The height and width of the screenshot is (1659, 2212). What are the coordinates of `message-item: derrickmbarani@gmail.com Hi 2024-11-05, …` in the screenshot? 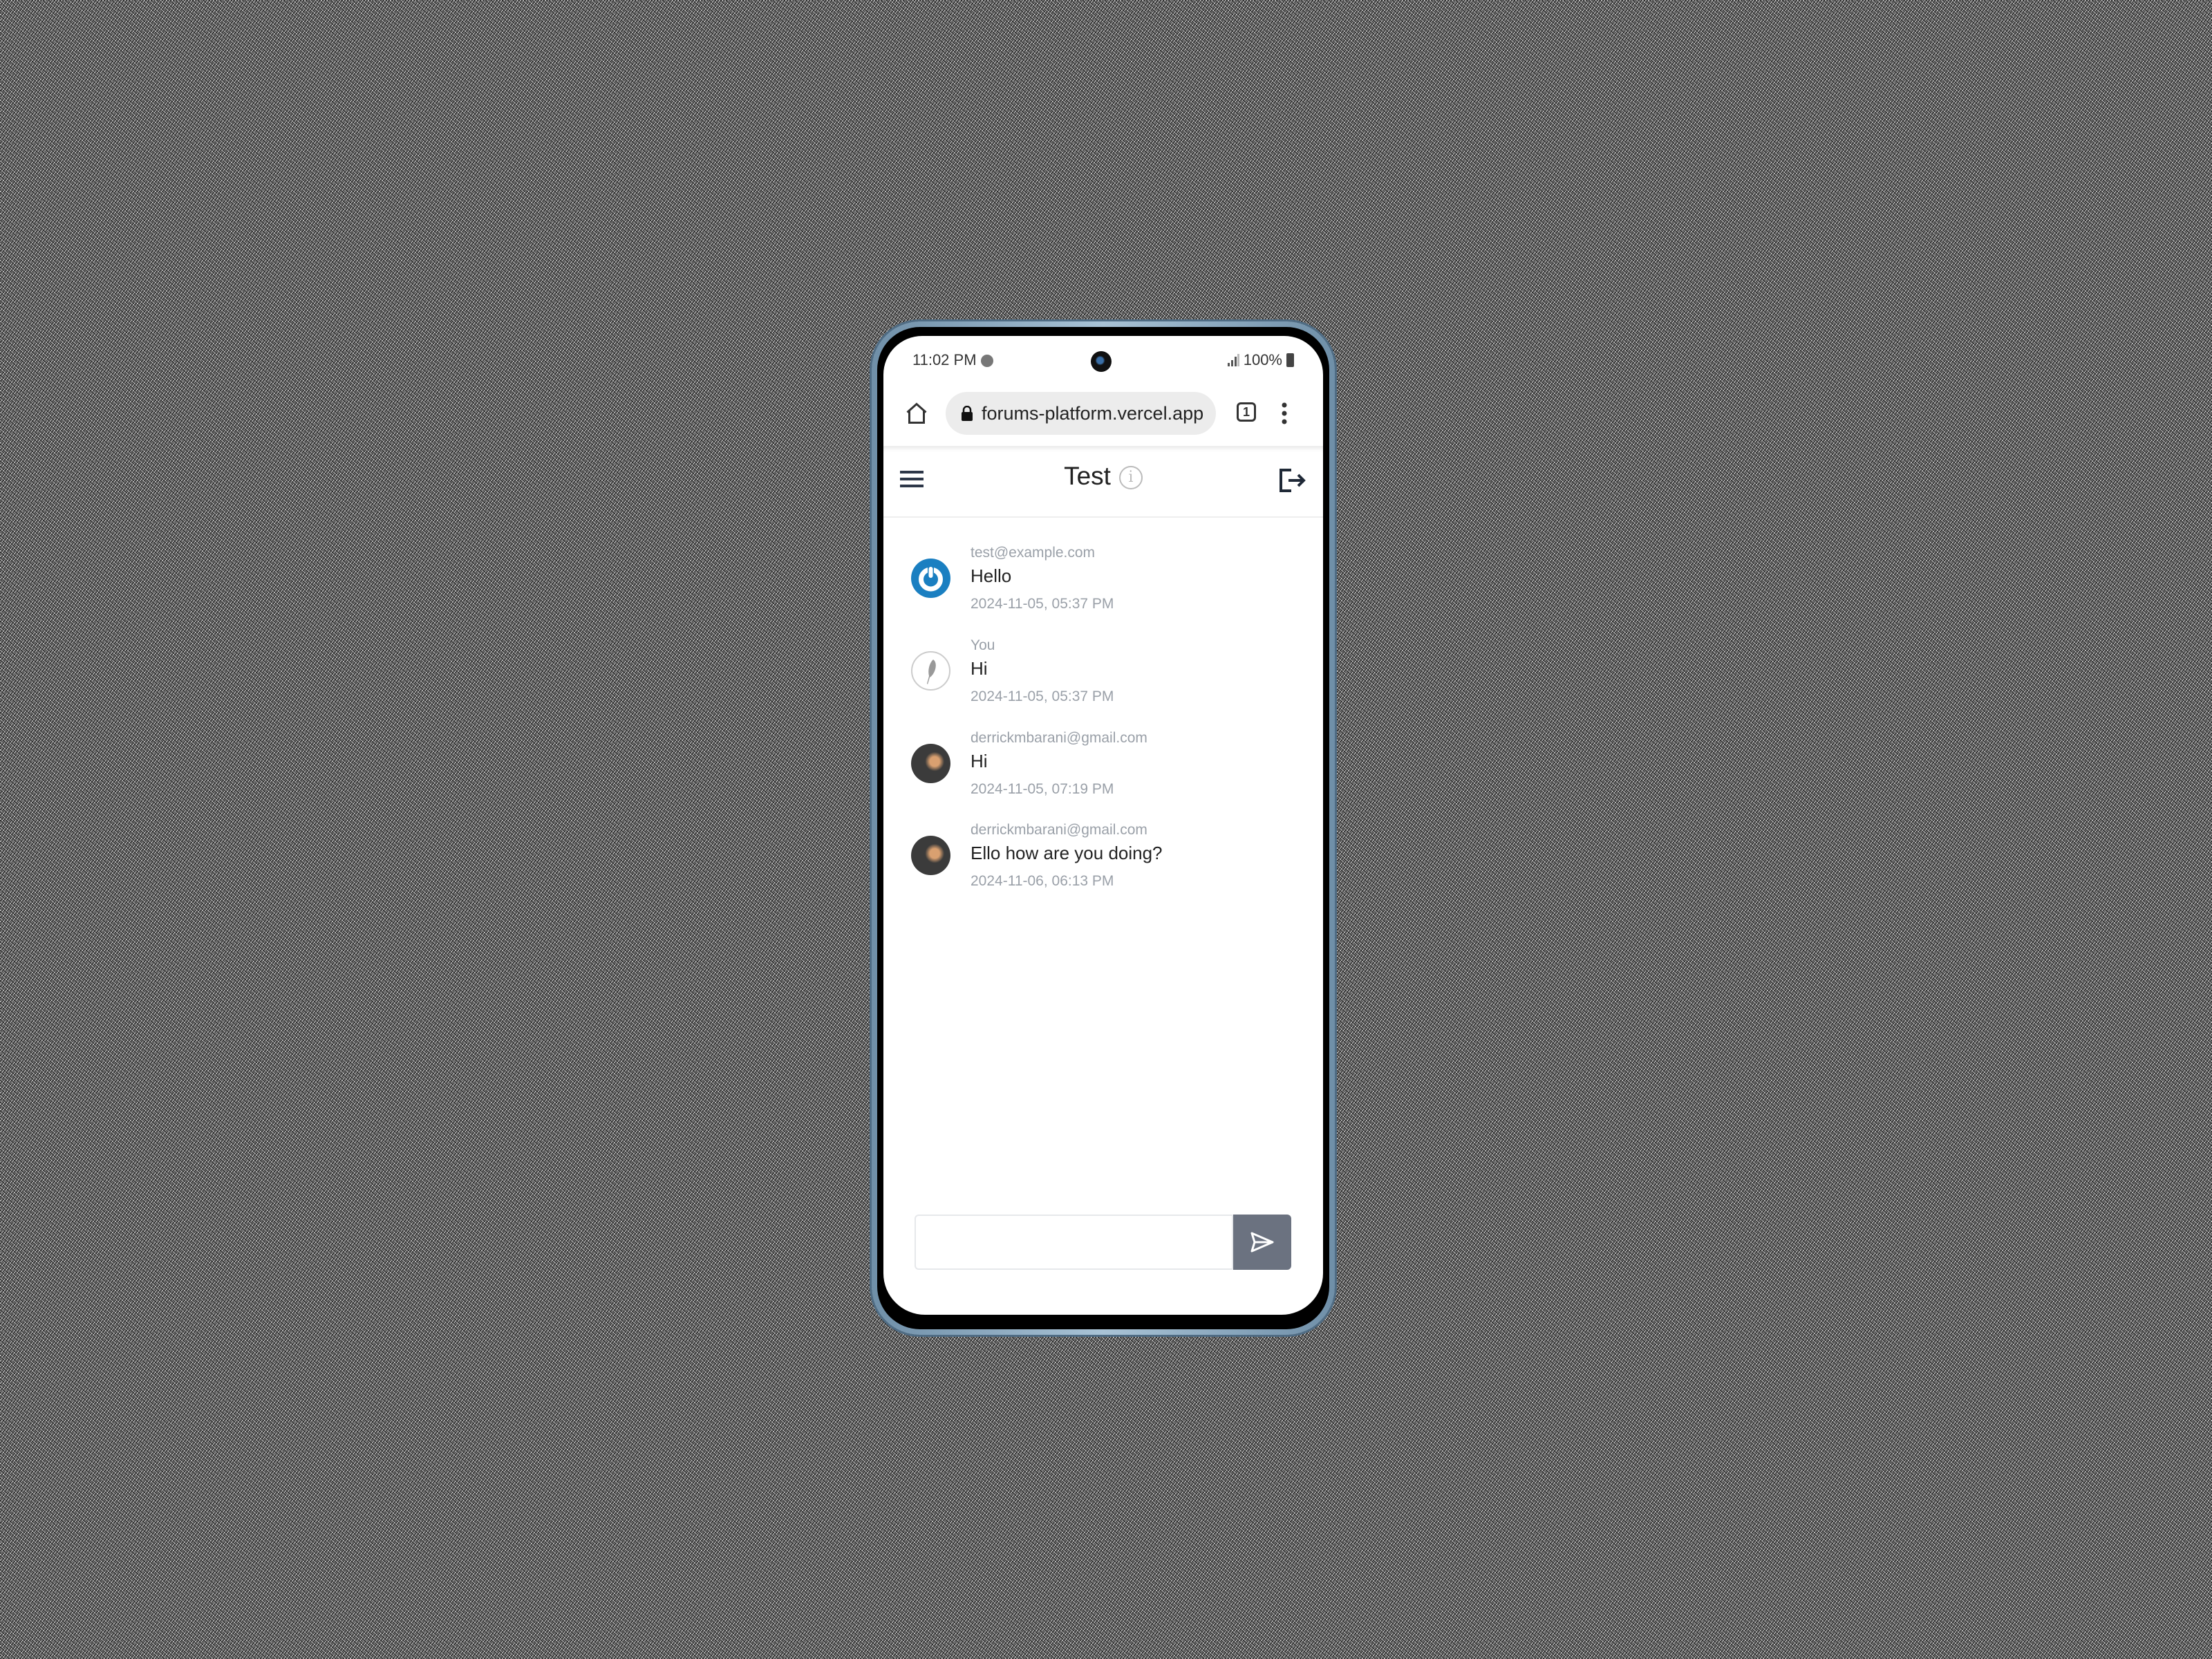 It's located at (1103, 772).